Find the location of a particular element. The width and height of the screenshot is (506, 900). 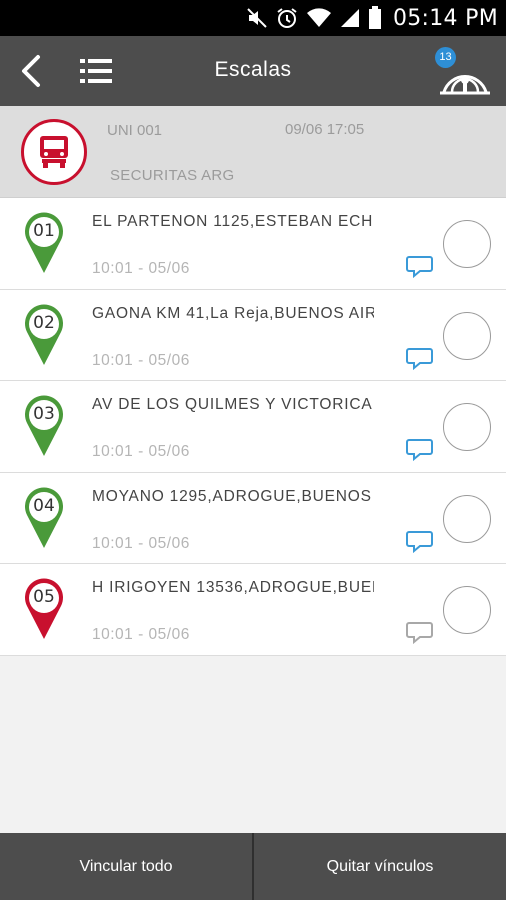

mute-icon is located at coordinates (257, 18).